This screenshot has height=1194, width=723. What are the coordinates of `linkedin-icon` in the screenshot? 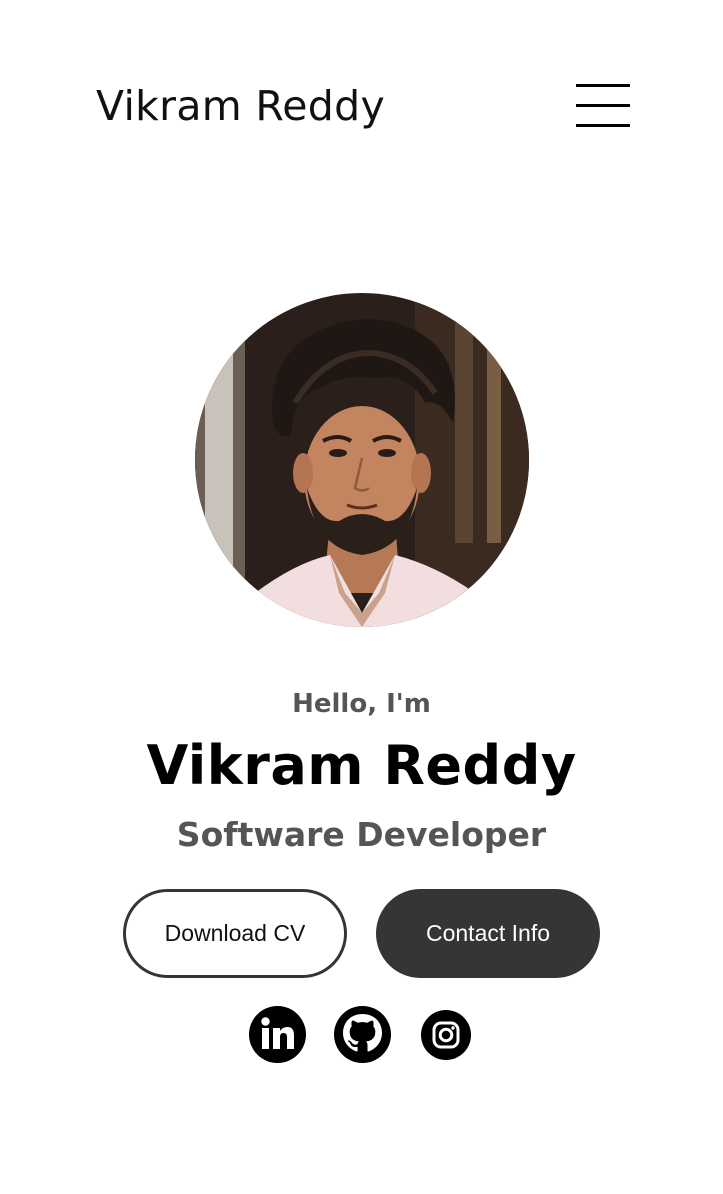 It's located at (277, 1034).